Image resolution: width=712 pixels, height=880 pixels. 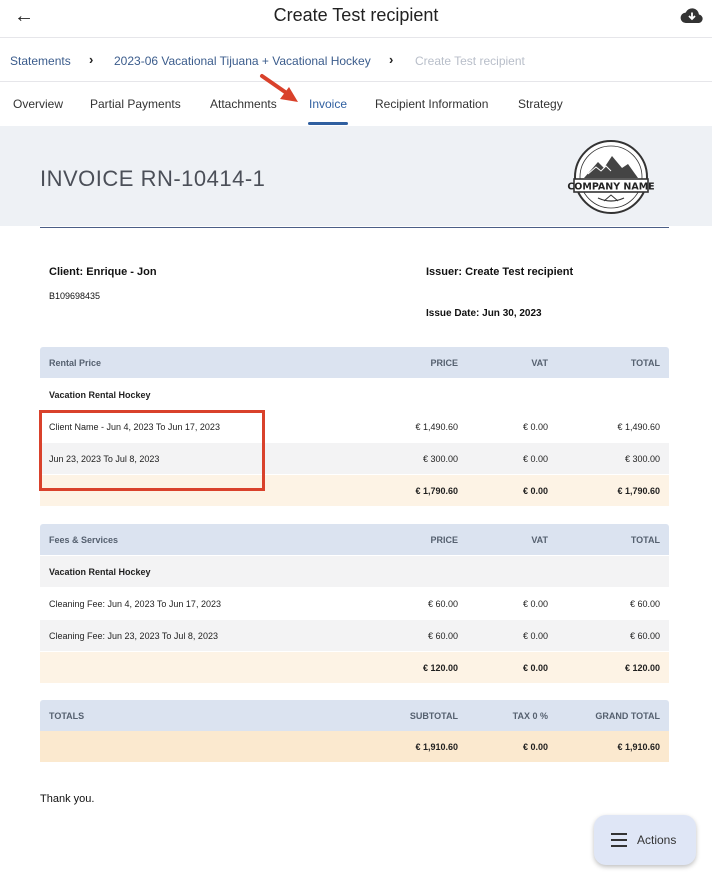 What do you see at coordinates (354, 715) in the screenshot?
I see `table-header: TOTALS SUBTOTAL TAX 0 % GRAND TOTAL` at bounding box center [354, 715].